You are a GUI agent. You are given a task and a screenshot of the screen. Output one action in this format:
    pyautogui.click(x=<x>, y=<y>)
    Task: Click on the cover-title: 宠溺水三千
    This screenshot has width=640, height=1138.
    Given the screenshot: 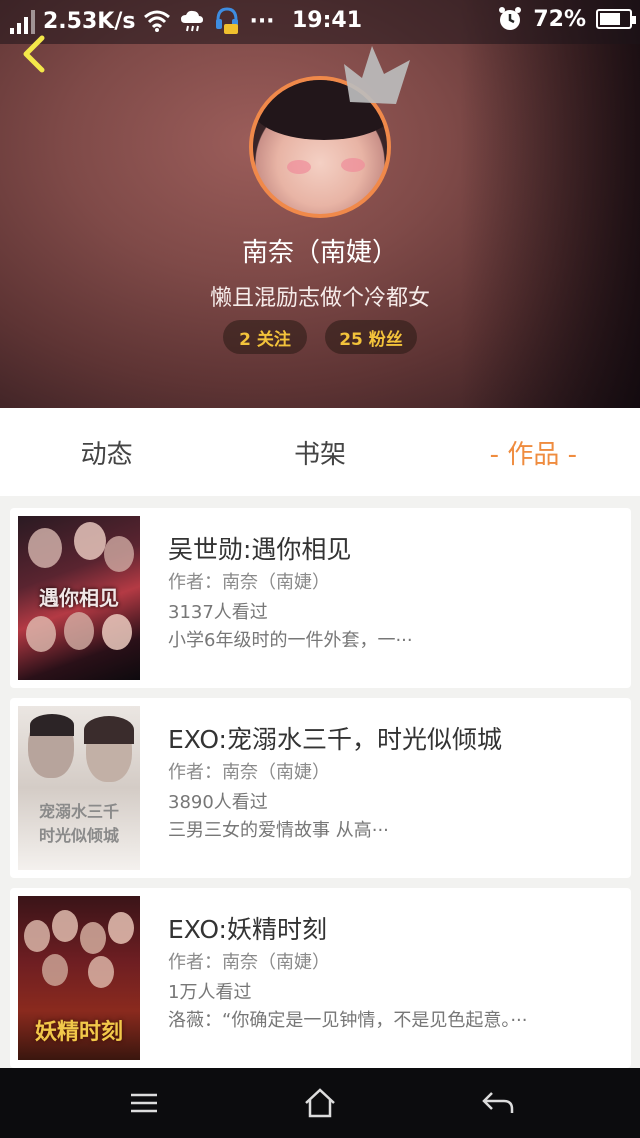 What is the action you would take?
    pyautogui.click(x=78, y=811)
    